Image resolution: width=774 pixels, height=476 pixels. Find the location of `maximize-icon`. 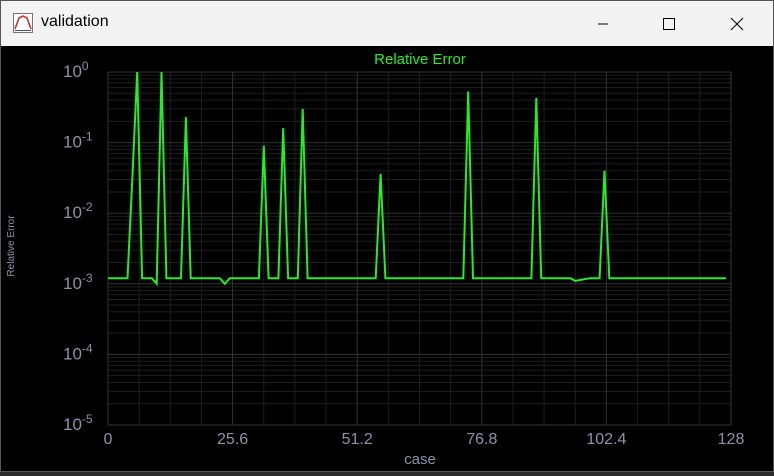

maximize-icon is located at coordinates (669, 23).